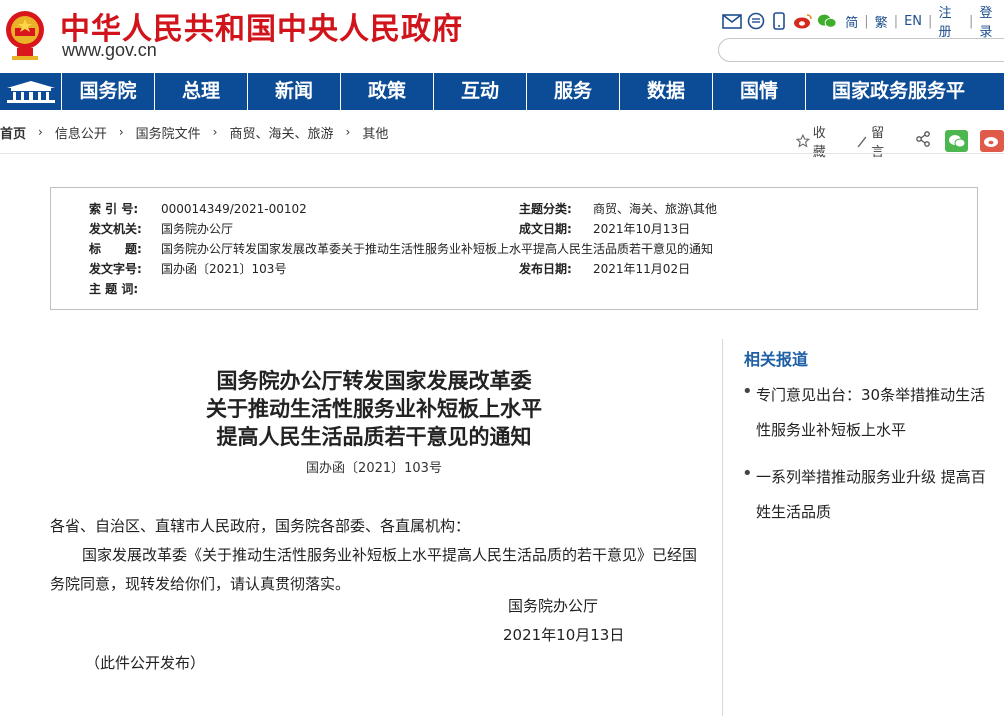  Describe the element at coordinates (374, 468) in the screenshot. I see `document-number: 国办函〔2021〕103号` at that location.